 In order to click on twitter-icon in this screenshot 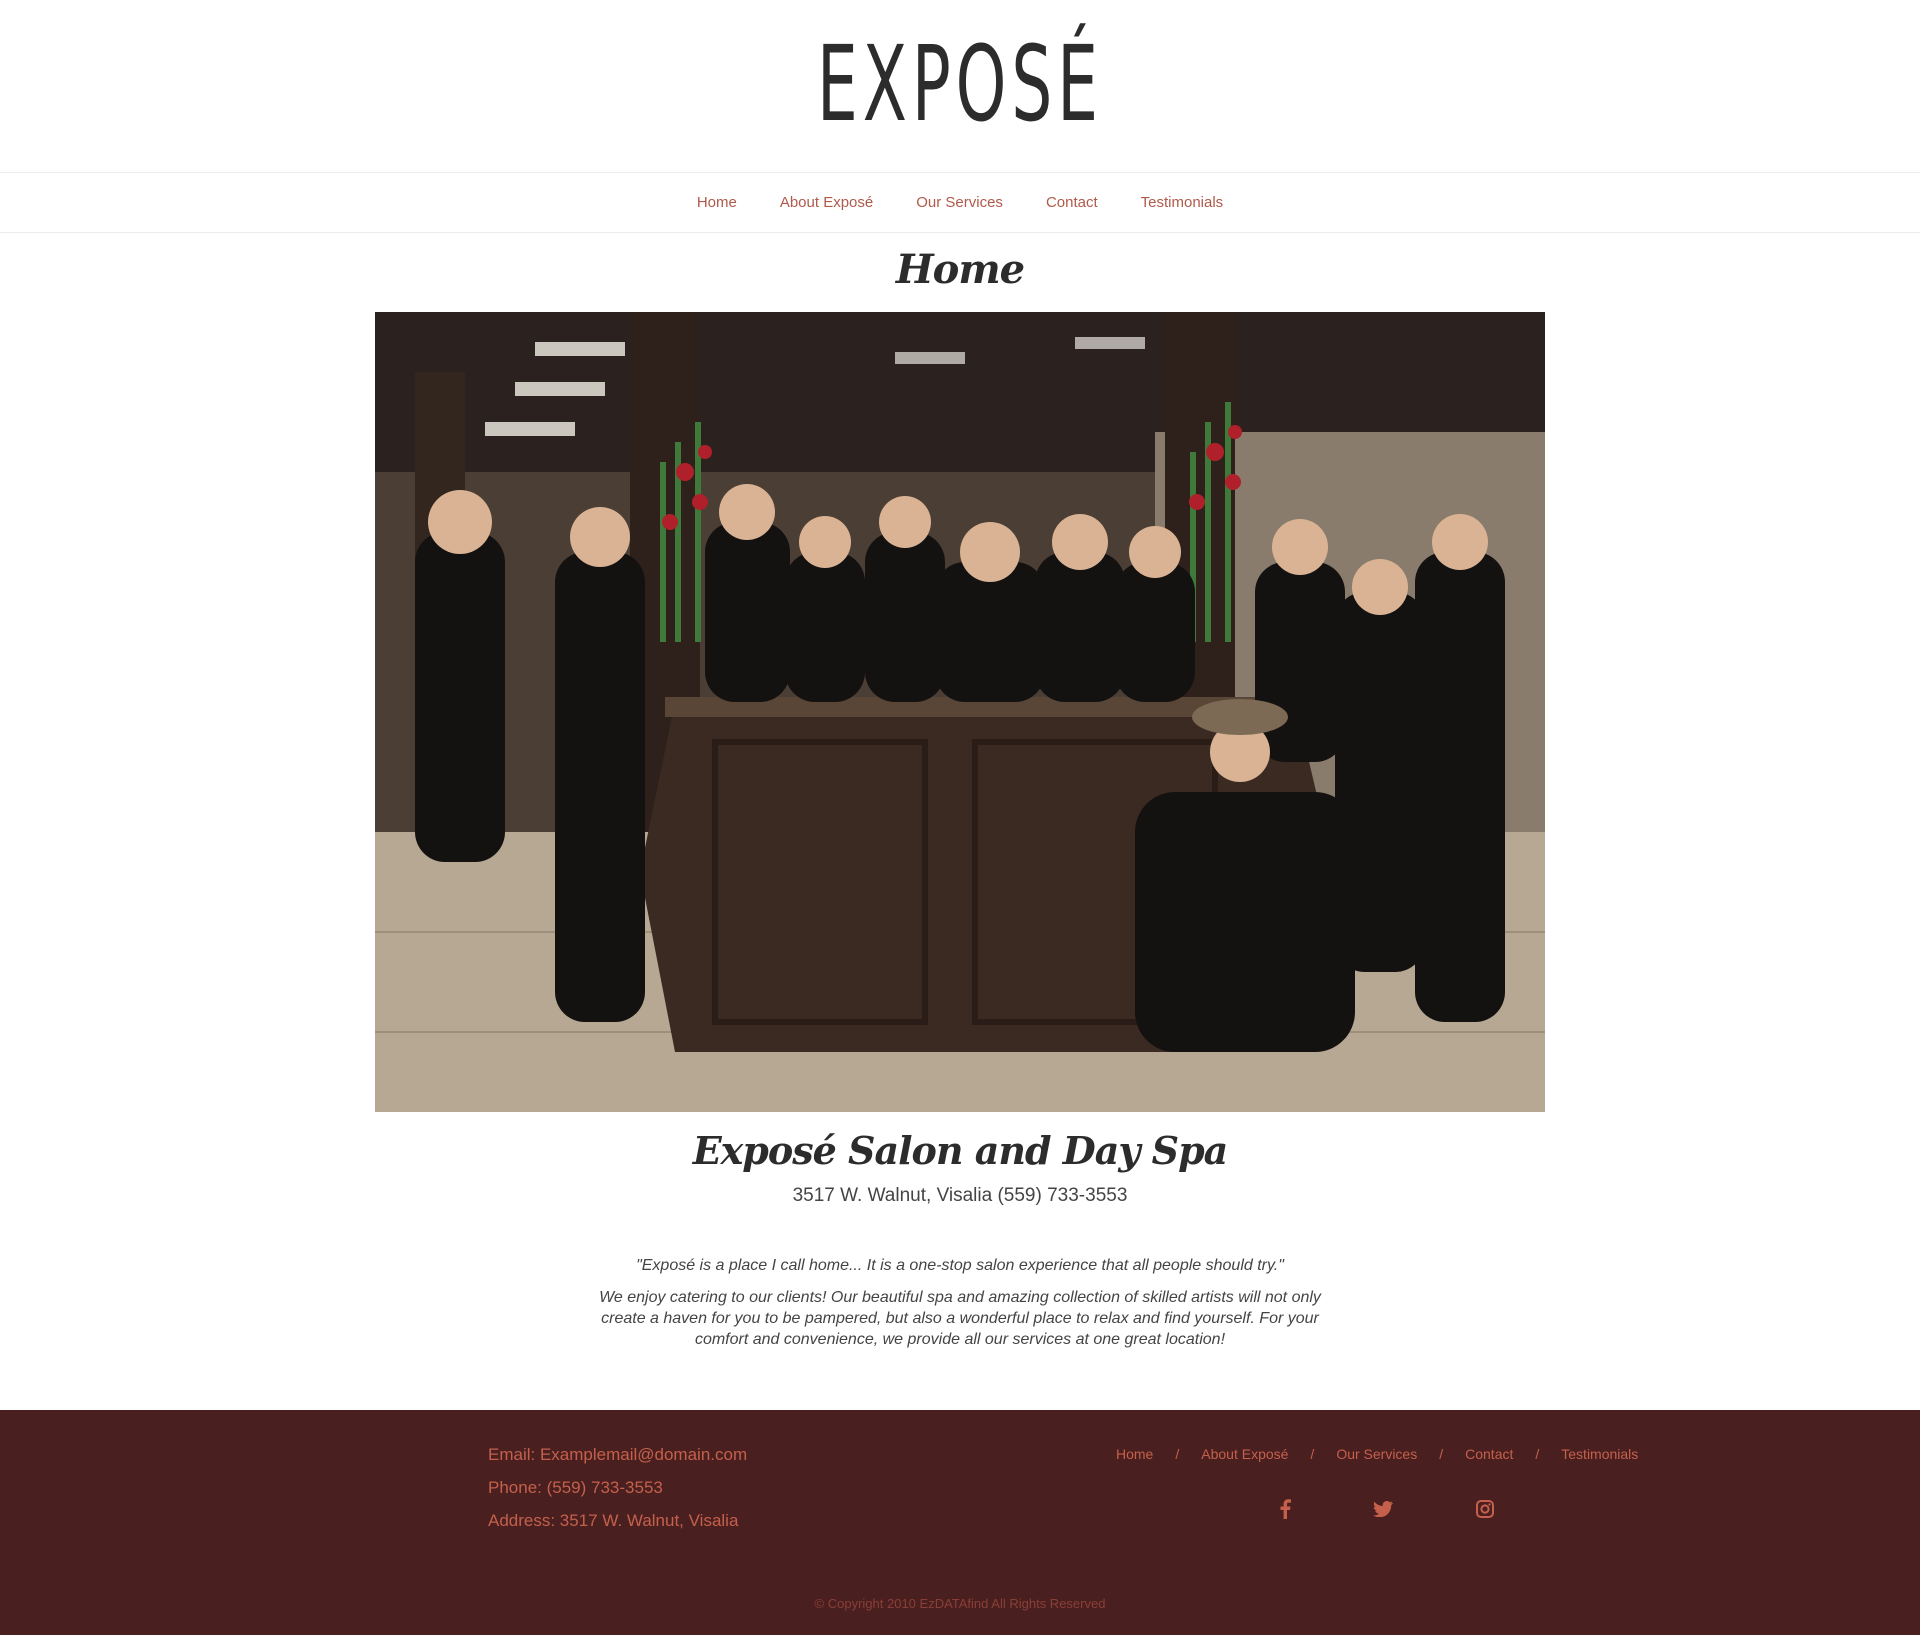, I will do `click(1383, 1509)`.